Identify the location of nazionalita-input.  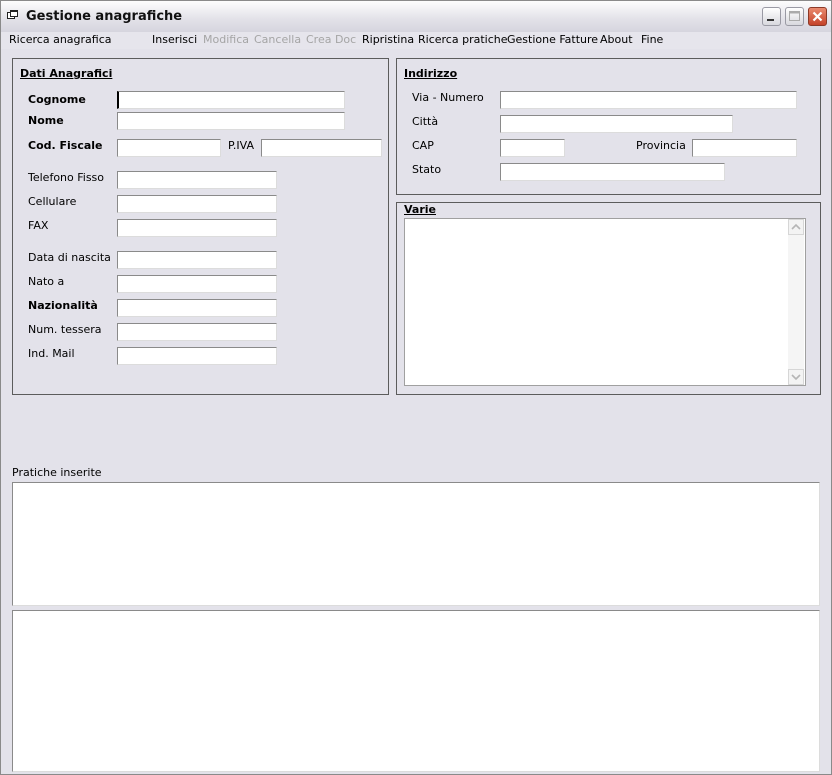
(197, 308).